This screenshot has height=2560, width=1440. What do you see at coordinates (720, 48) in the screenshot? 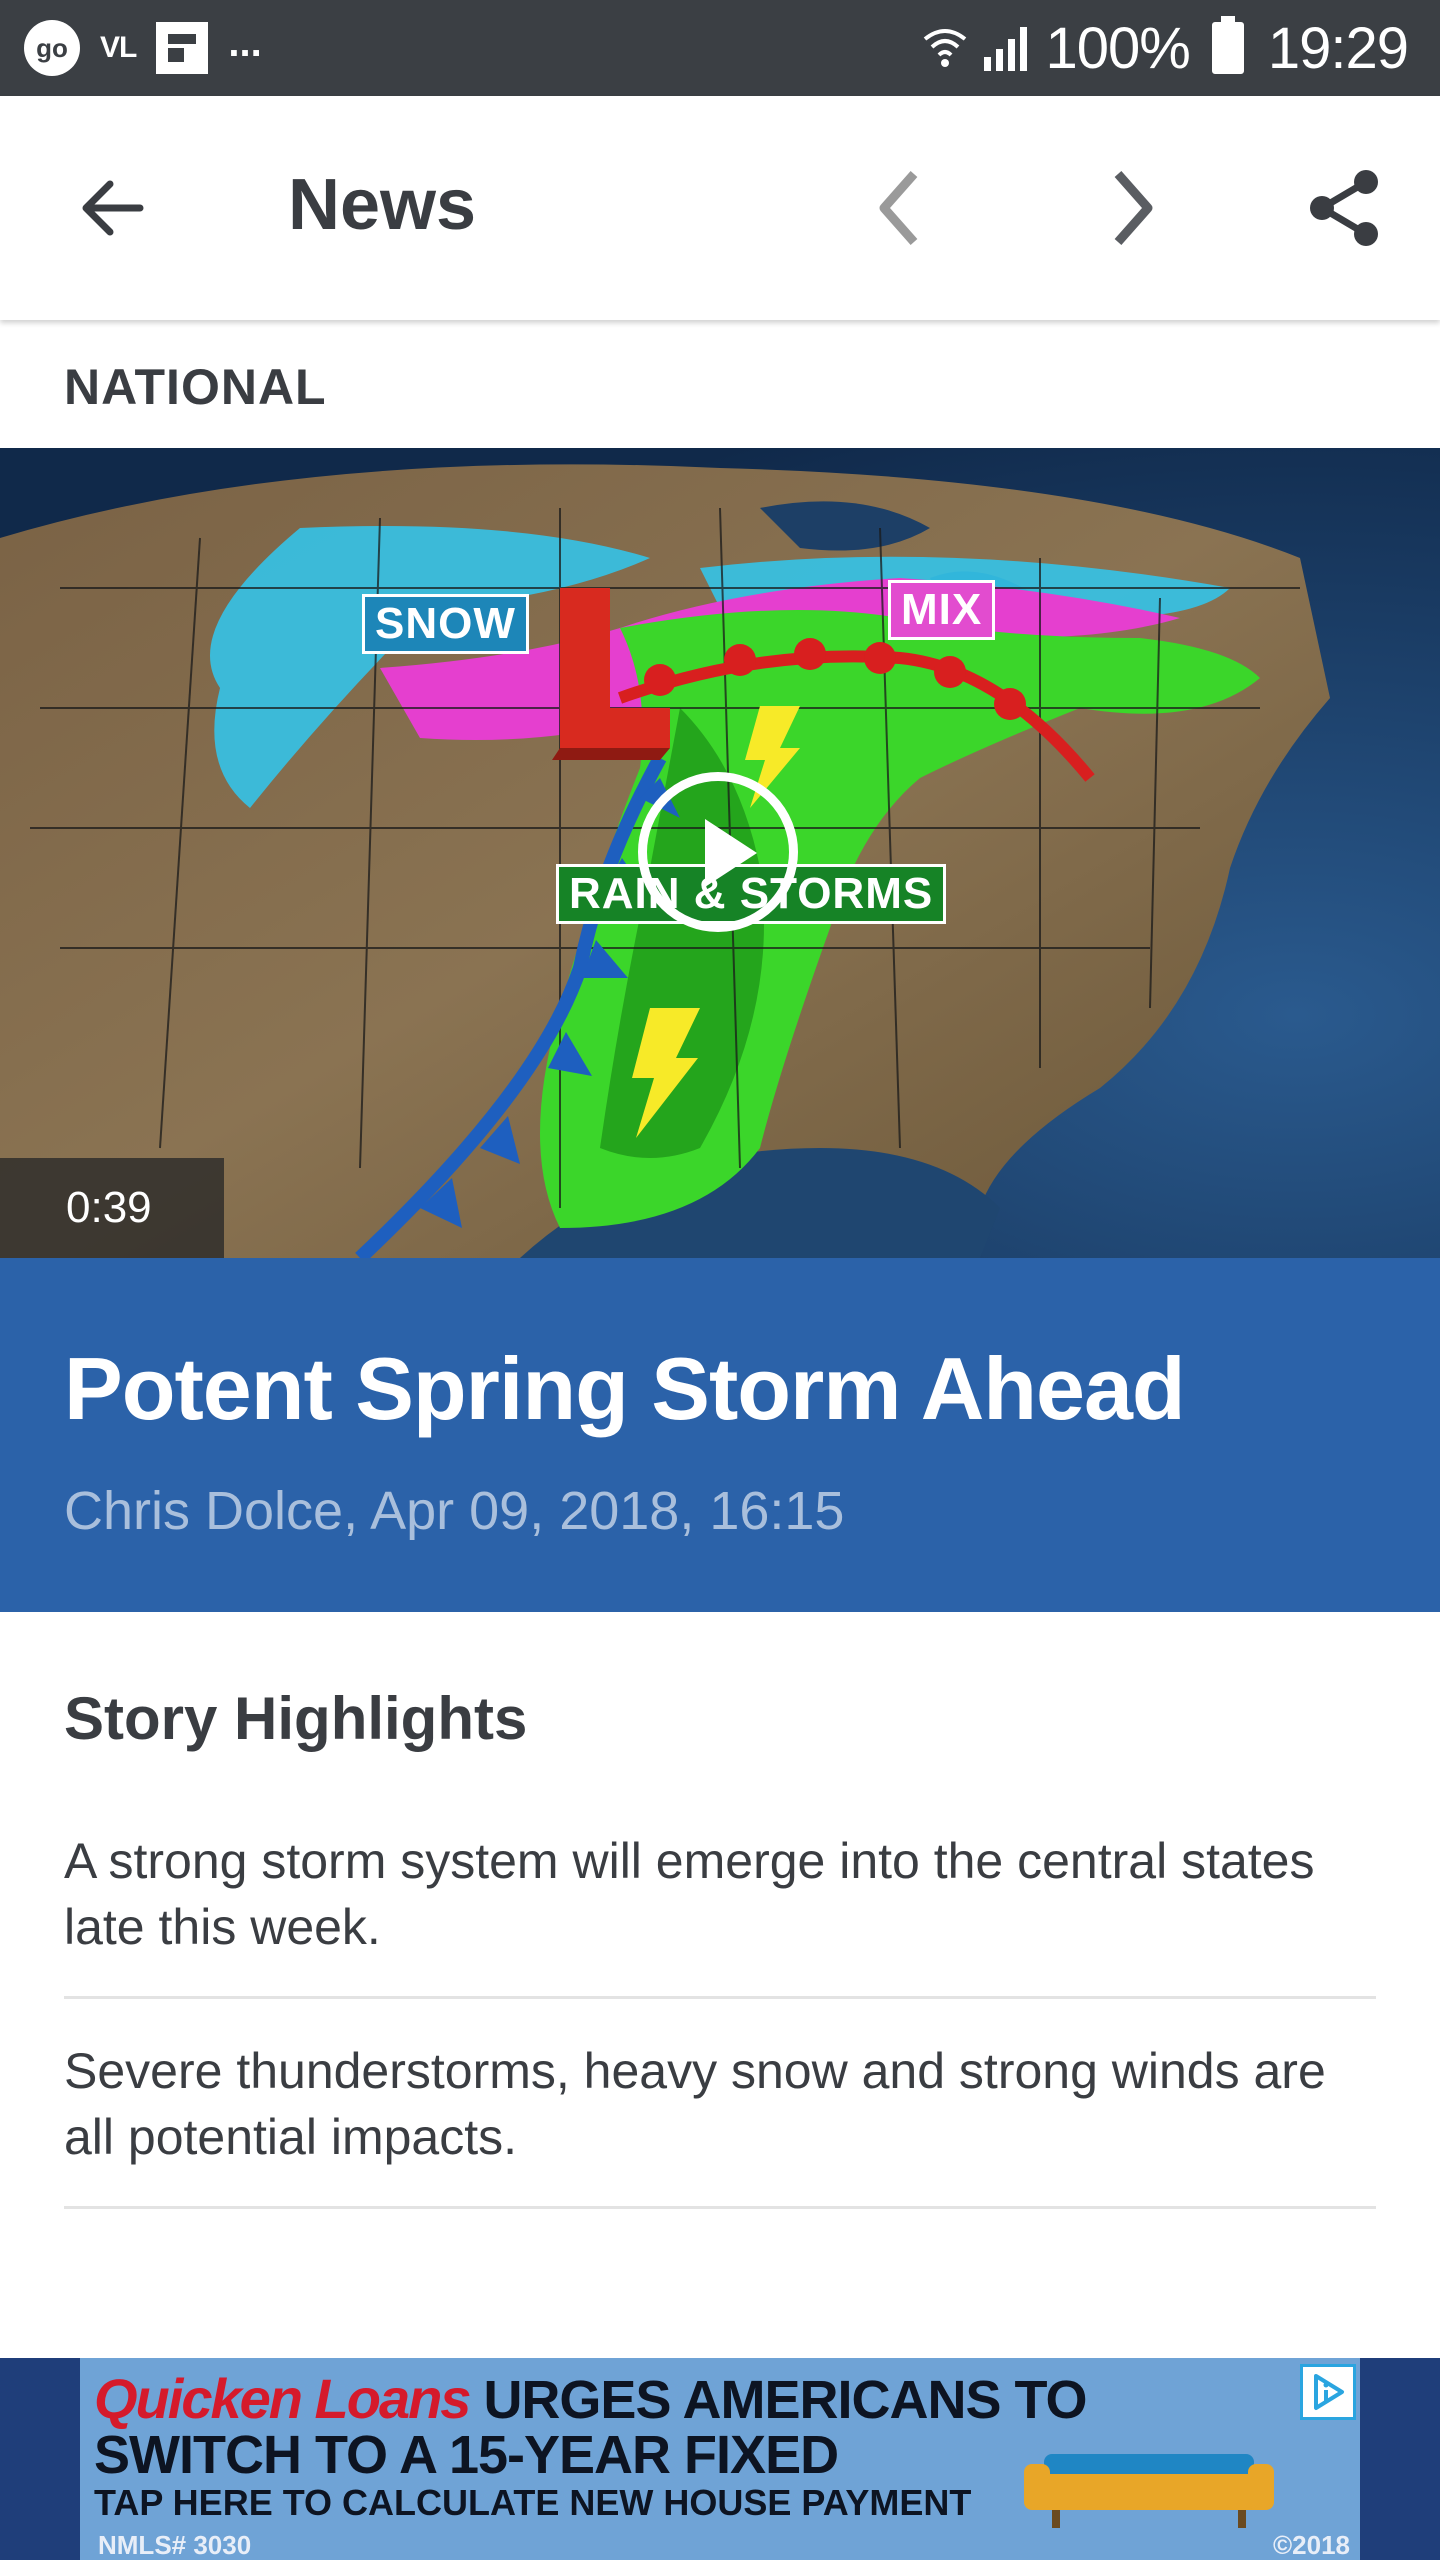
I see `status-bar: go VL ... 100% 19:29` at bounding box center [720, 48].